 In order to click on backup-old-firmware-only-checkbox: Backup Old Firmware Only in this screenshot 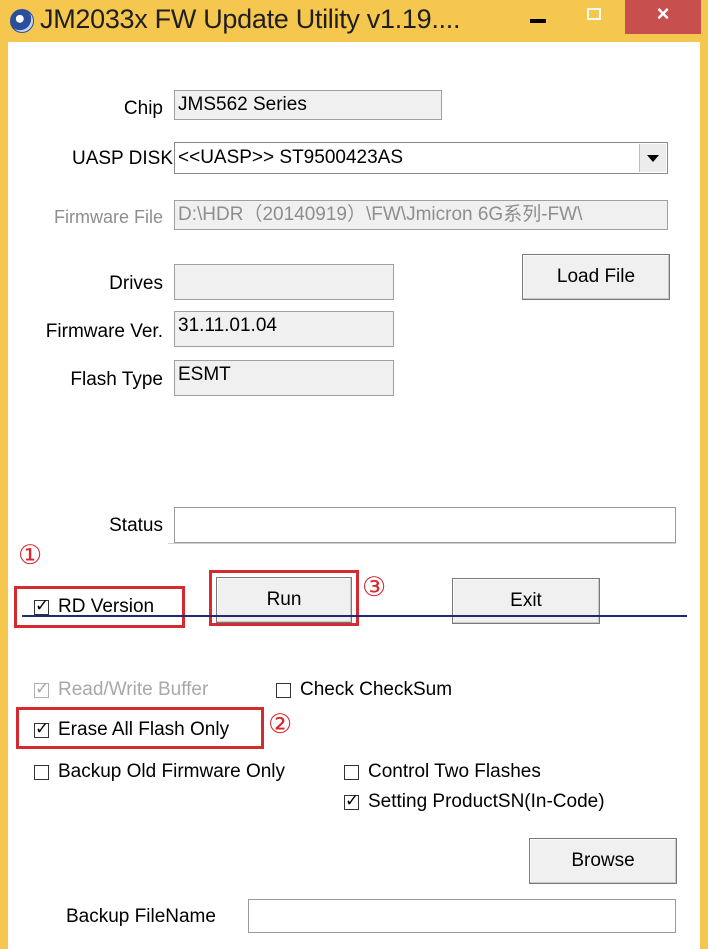, I will do `click(159, 772)`.